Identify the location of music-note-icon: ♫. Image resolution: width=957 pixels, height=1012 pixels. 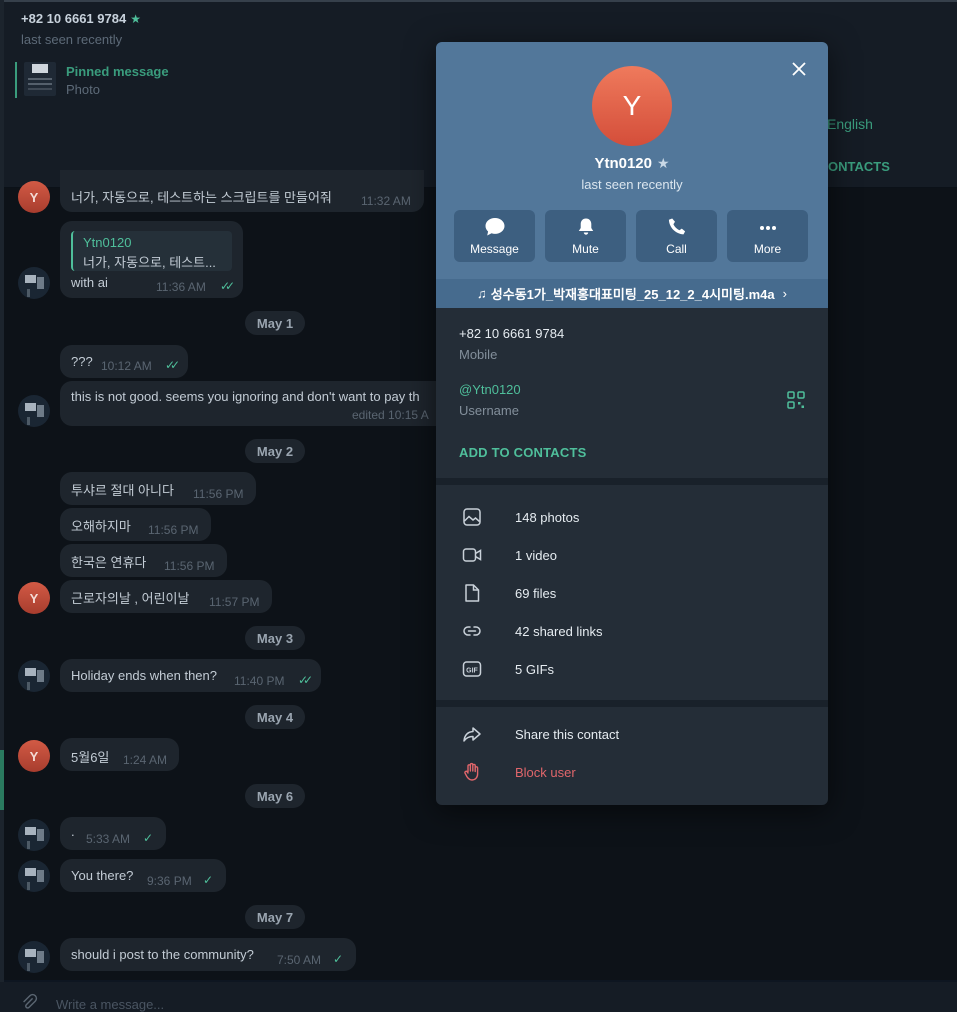
(482, 293).